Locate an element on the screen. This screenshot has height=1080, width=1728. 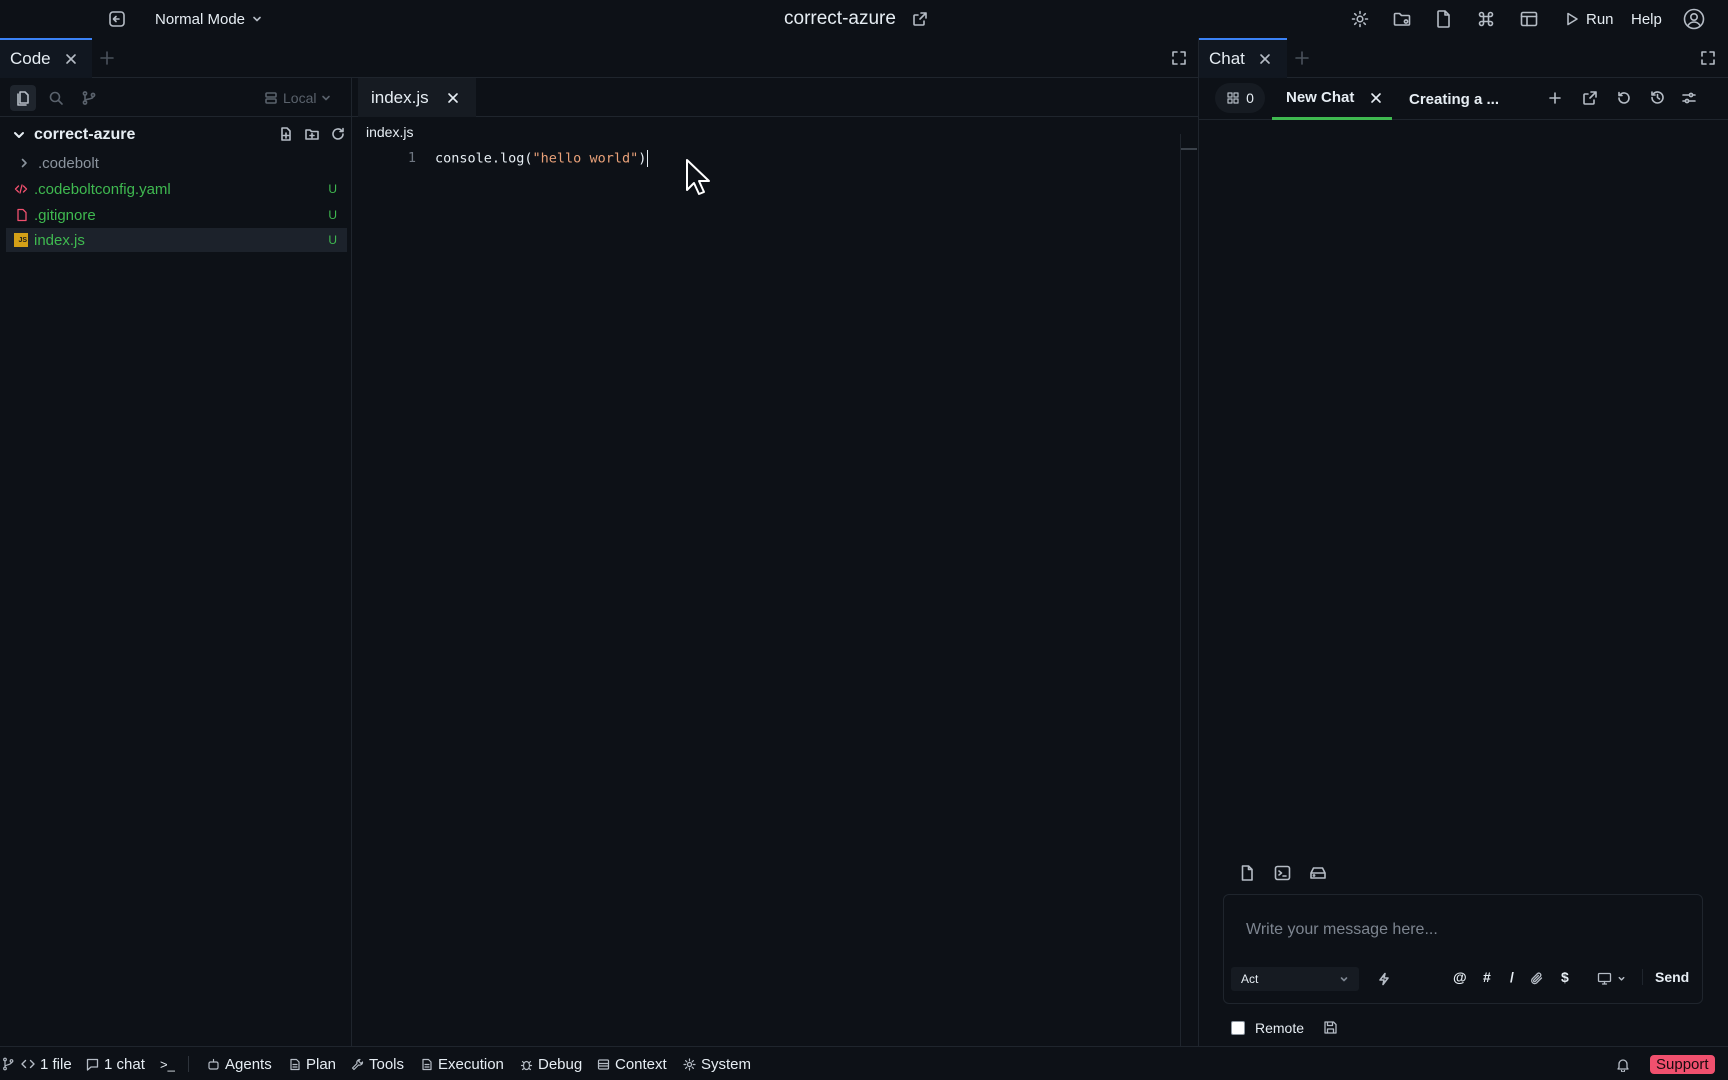
statusbar-item-label: Debug is located at coordinates (560, 1064).